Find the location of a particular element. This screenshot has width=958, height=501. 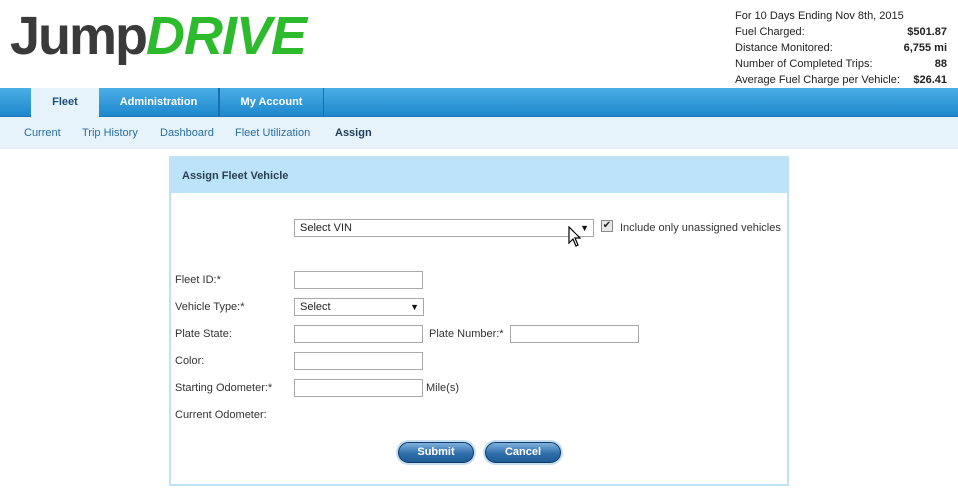

odometer-unit-label: Mile(s) is located at coordinates (442, 388).